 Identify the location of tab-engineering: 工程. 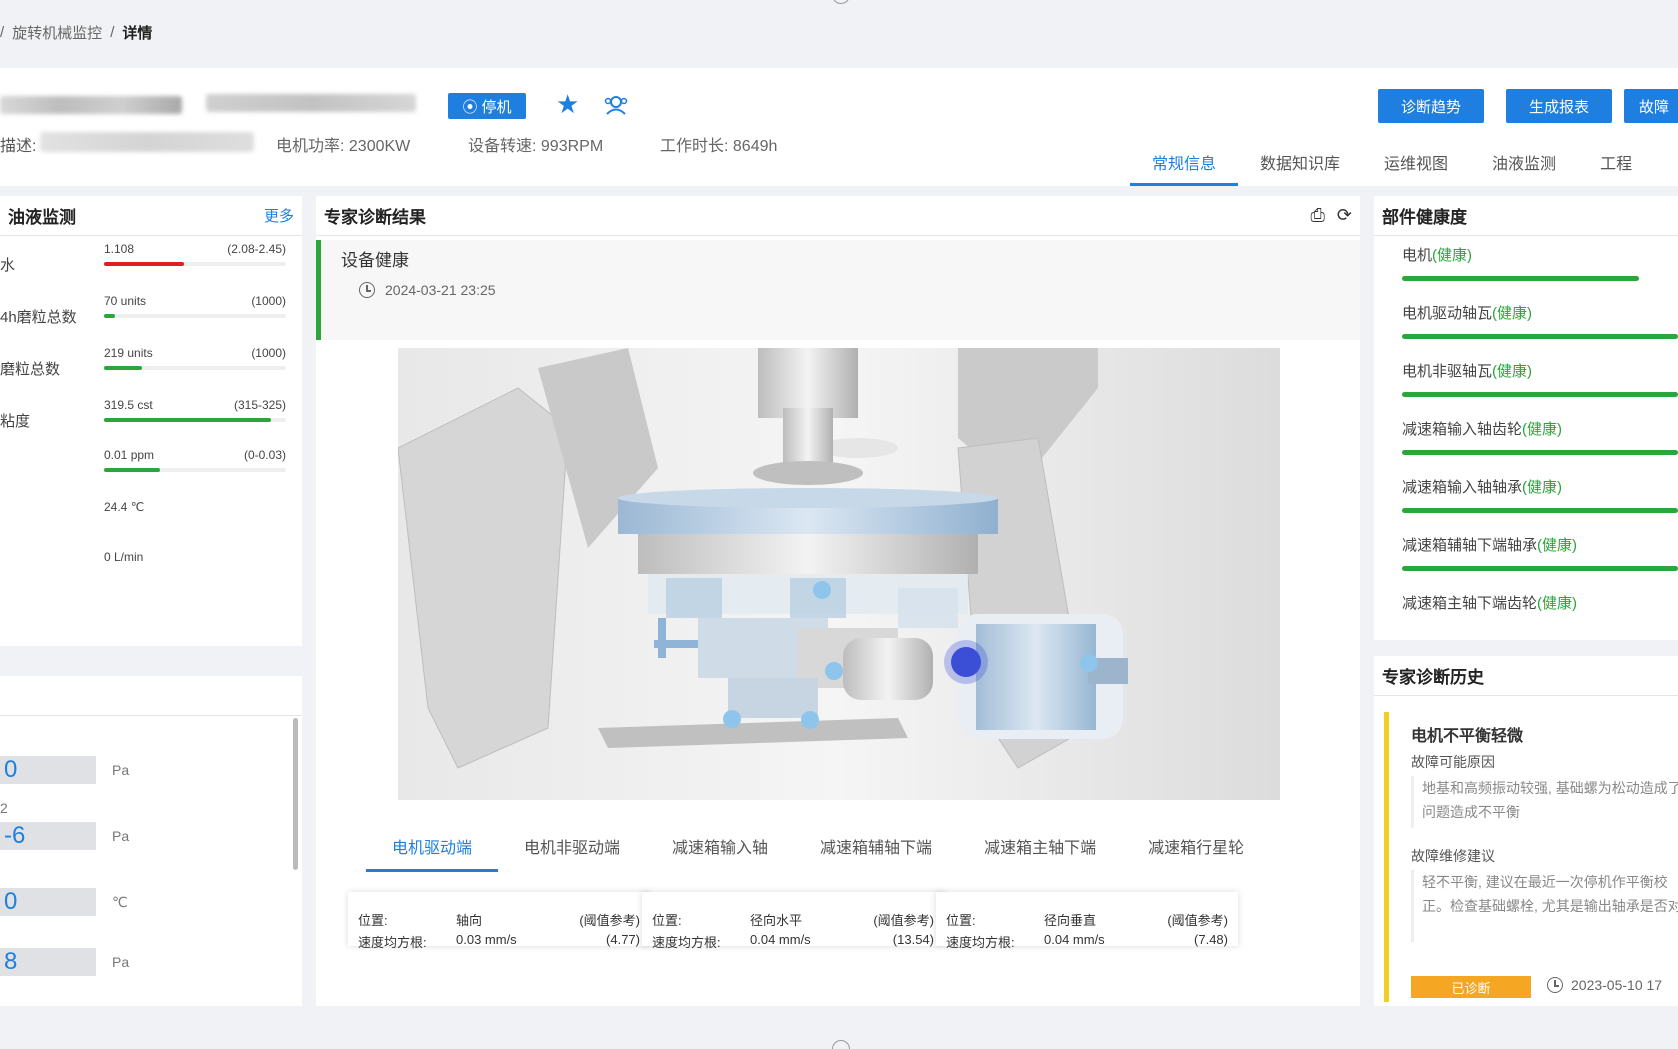
(1616, 162).